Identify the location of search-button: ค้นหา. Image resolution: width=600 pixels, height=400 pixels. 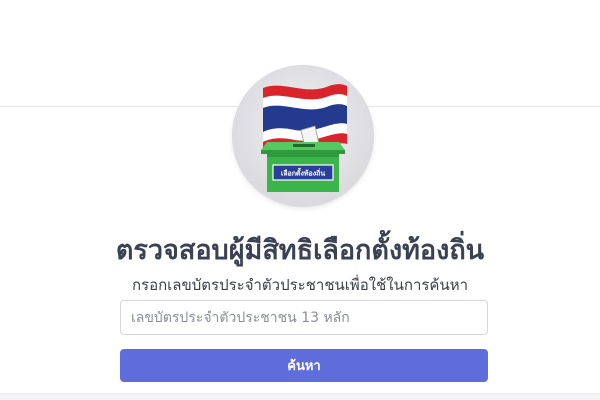
(304, 365).